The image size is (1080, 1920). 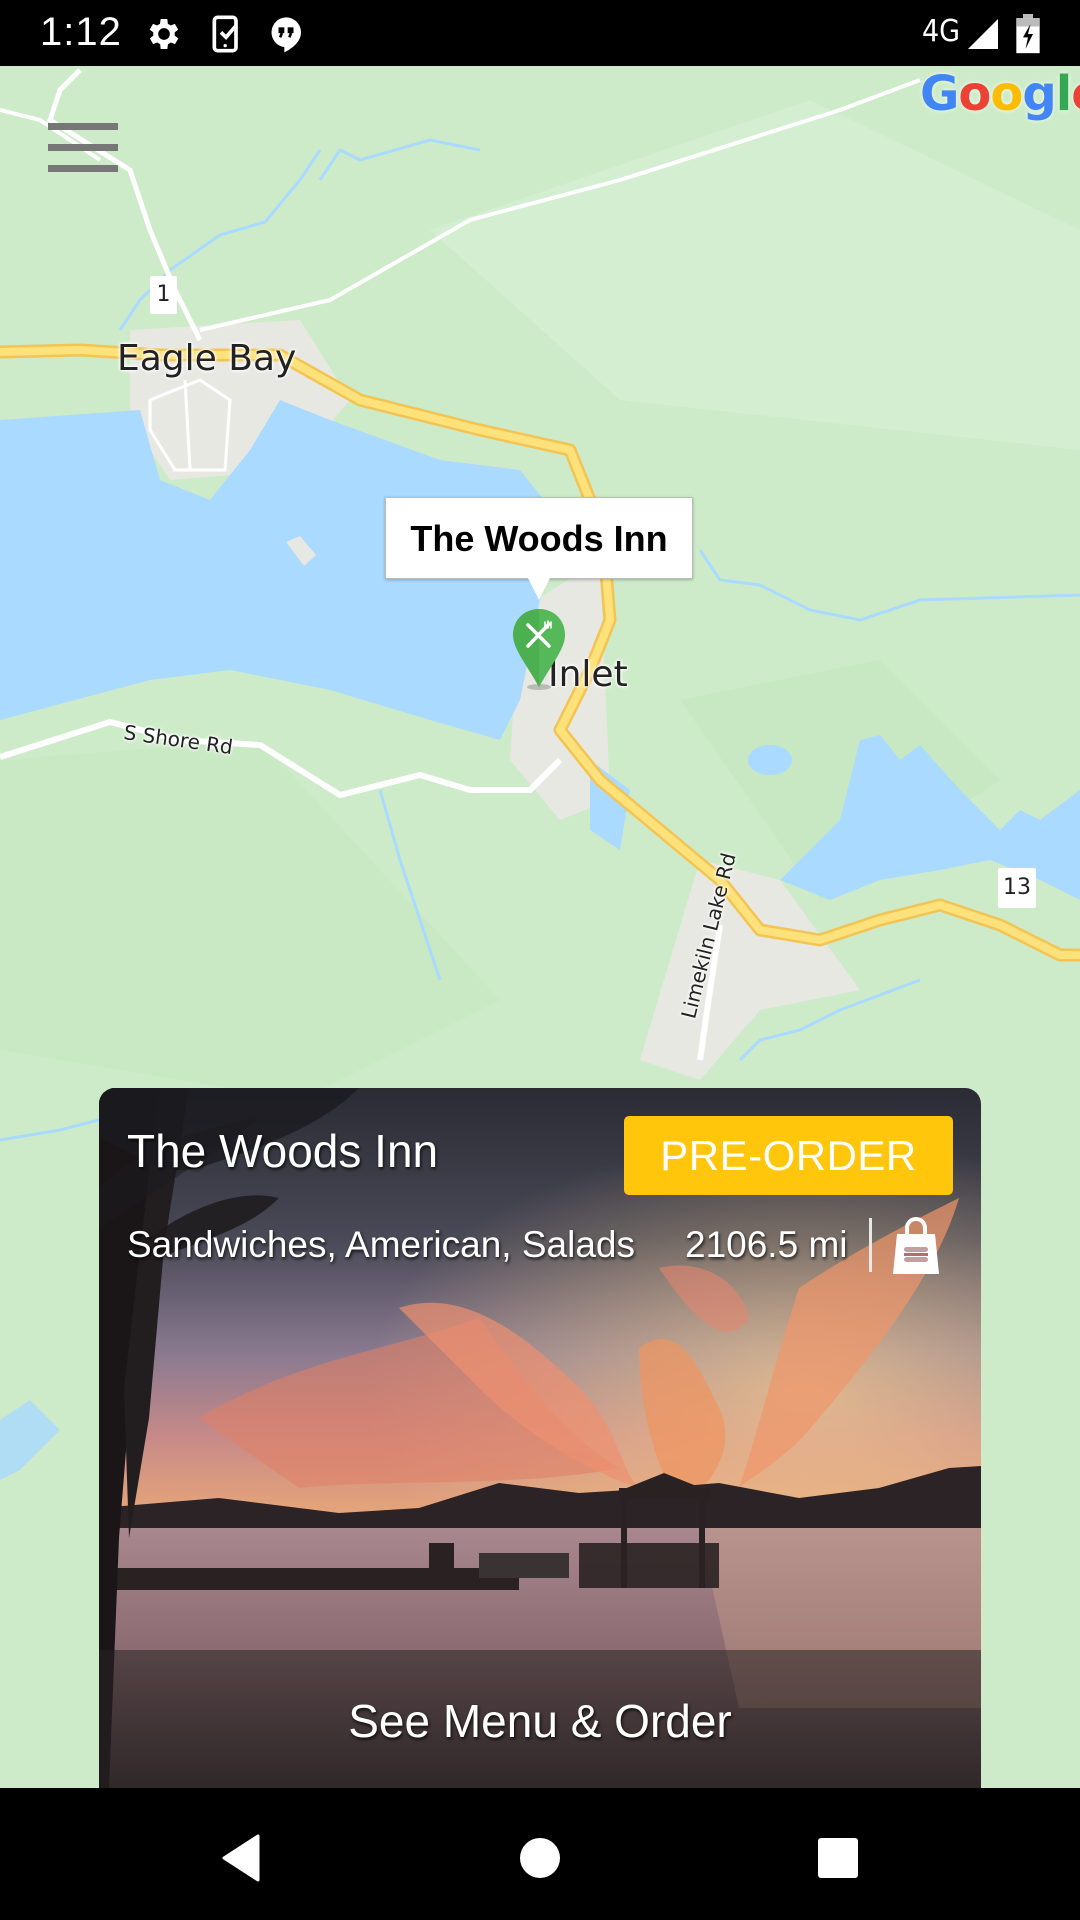 I want to click on settings-icon, so click(x=164, y=34).